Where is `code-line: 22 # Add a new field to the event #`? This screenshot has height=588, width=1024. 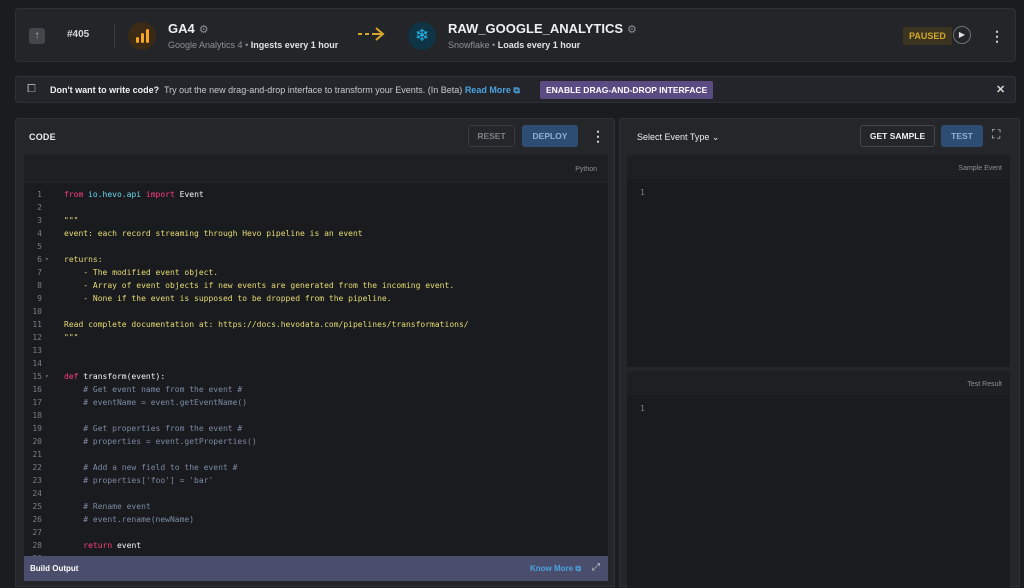 code-line: 22 # Add a new field to the event # is located at coordinates (316, 467).